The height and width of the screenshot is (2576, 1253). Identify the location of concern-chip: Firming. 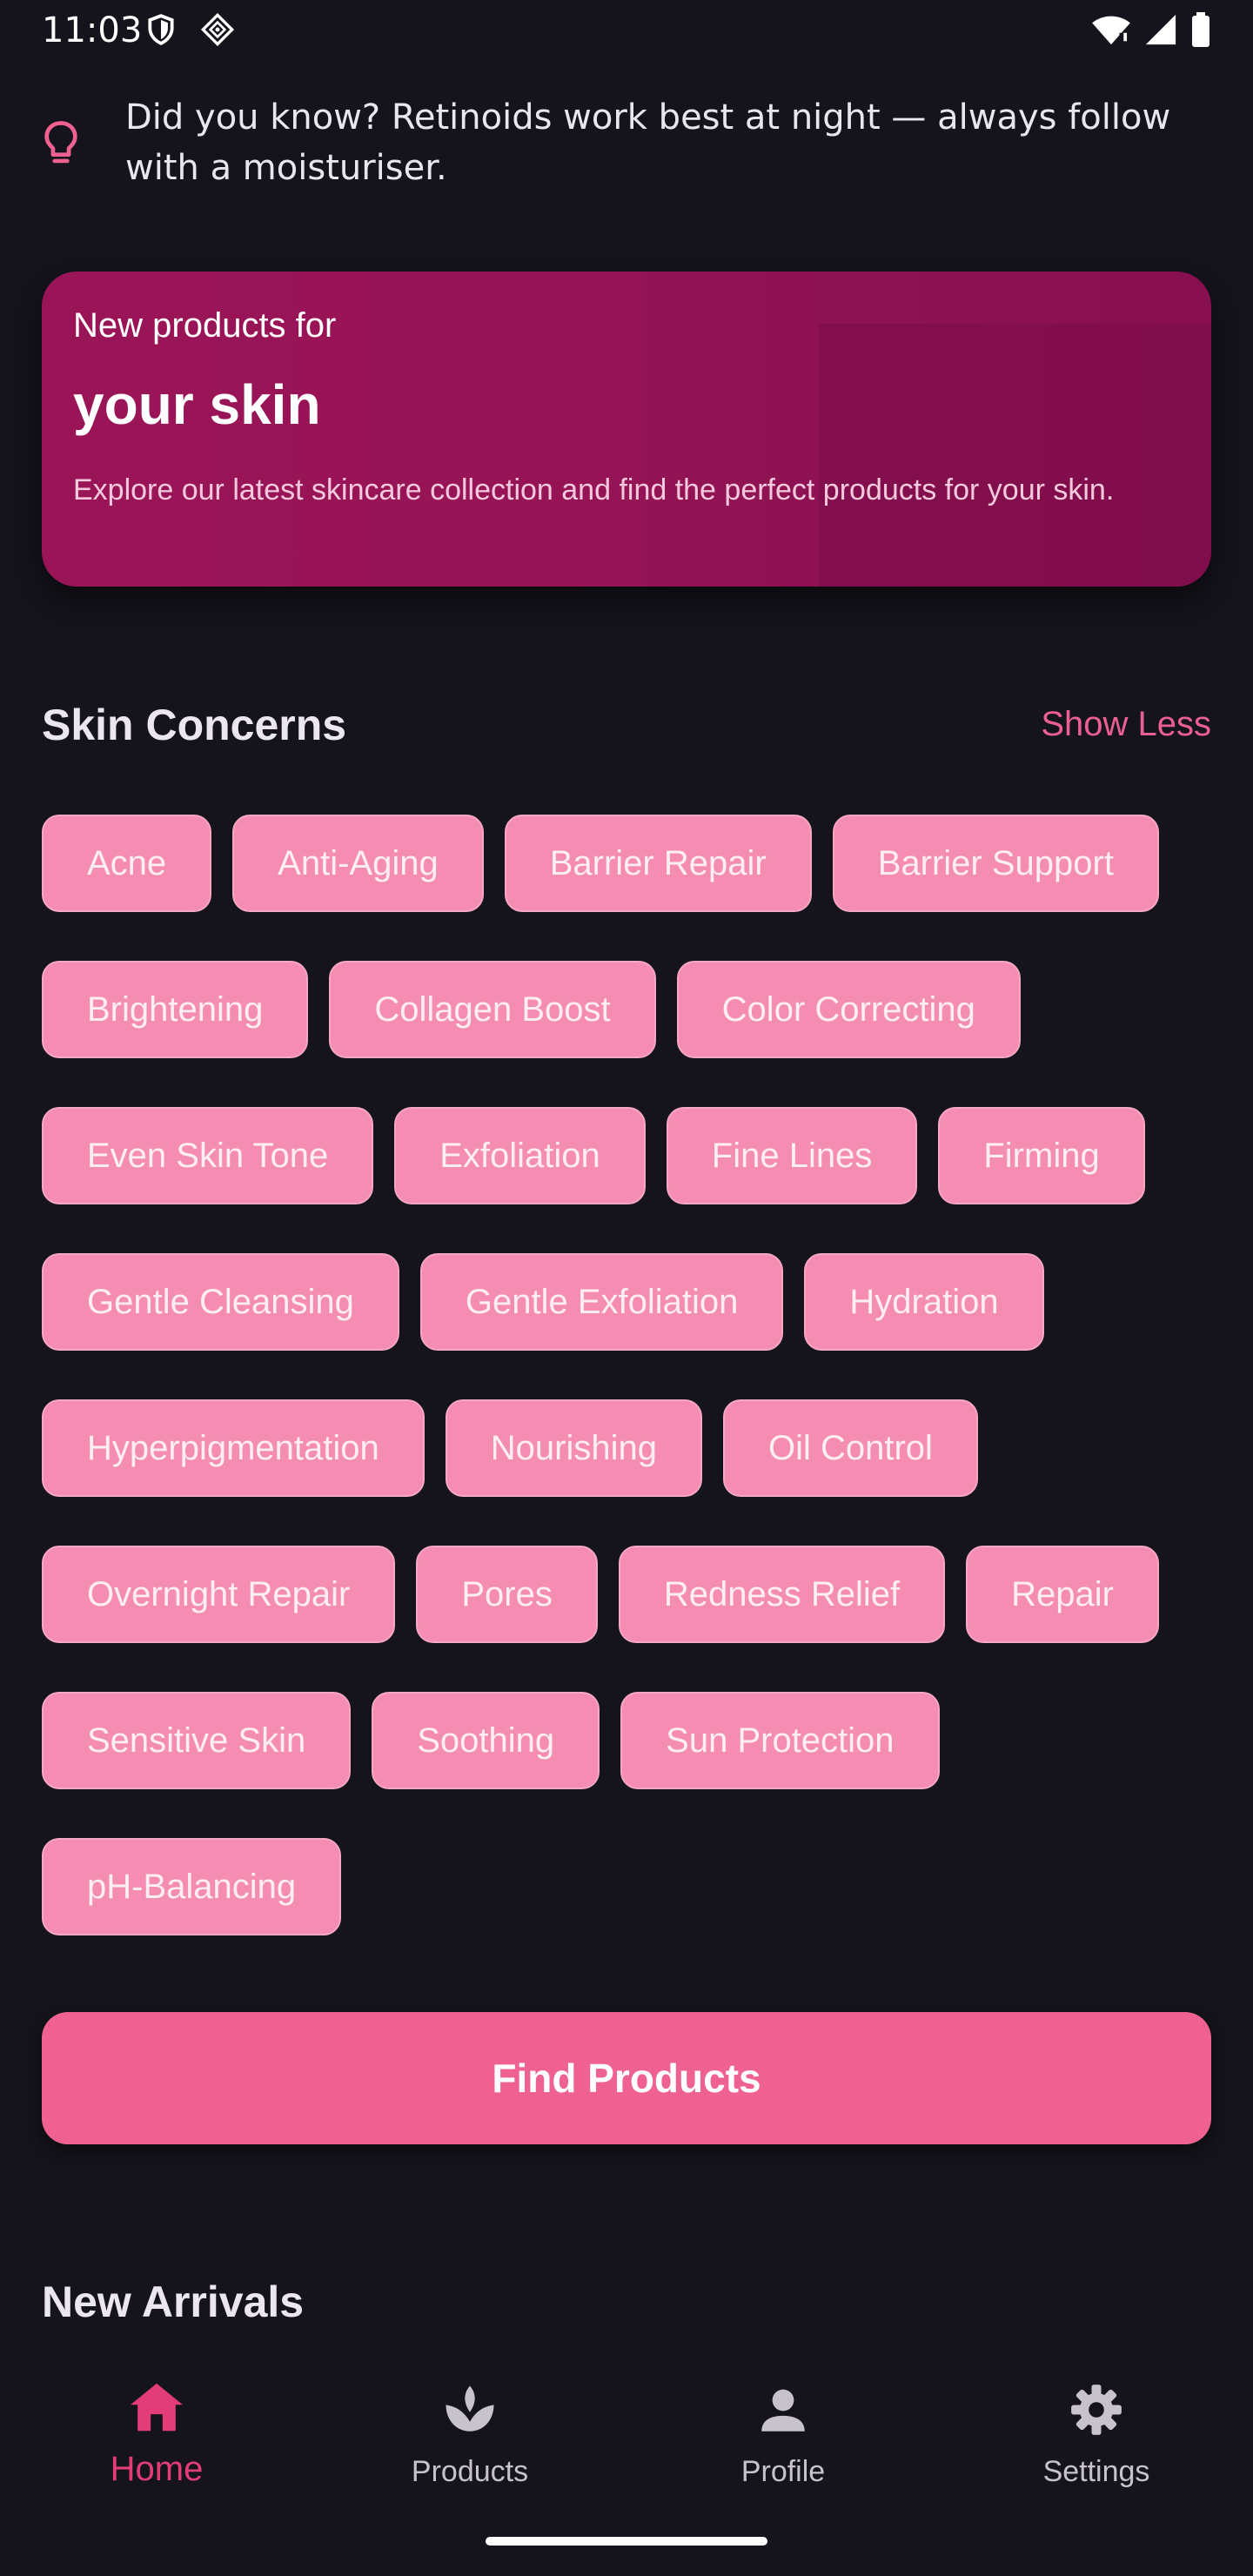
(1041, 1156).